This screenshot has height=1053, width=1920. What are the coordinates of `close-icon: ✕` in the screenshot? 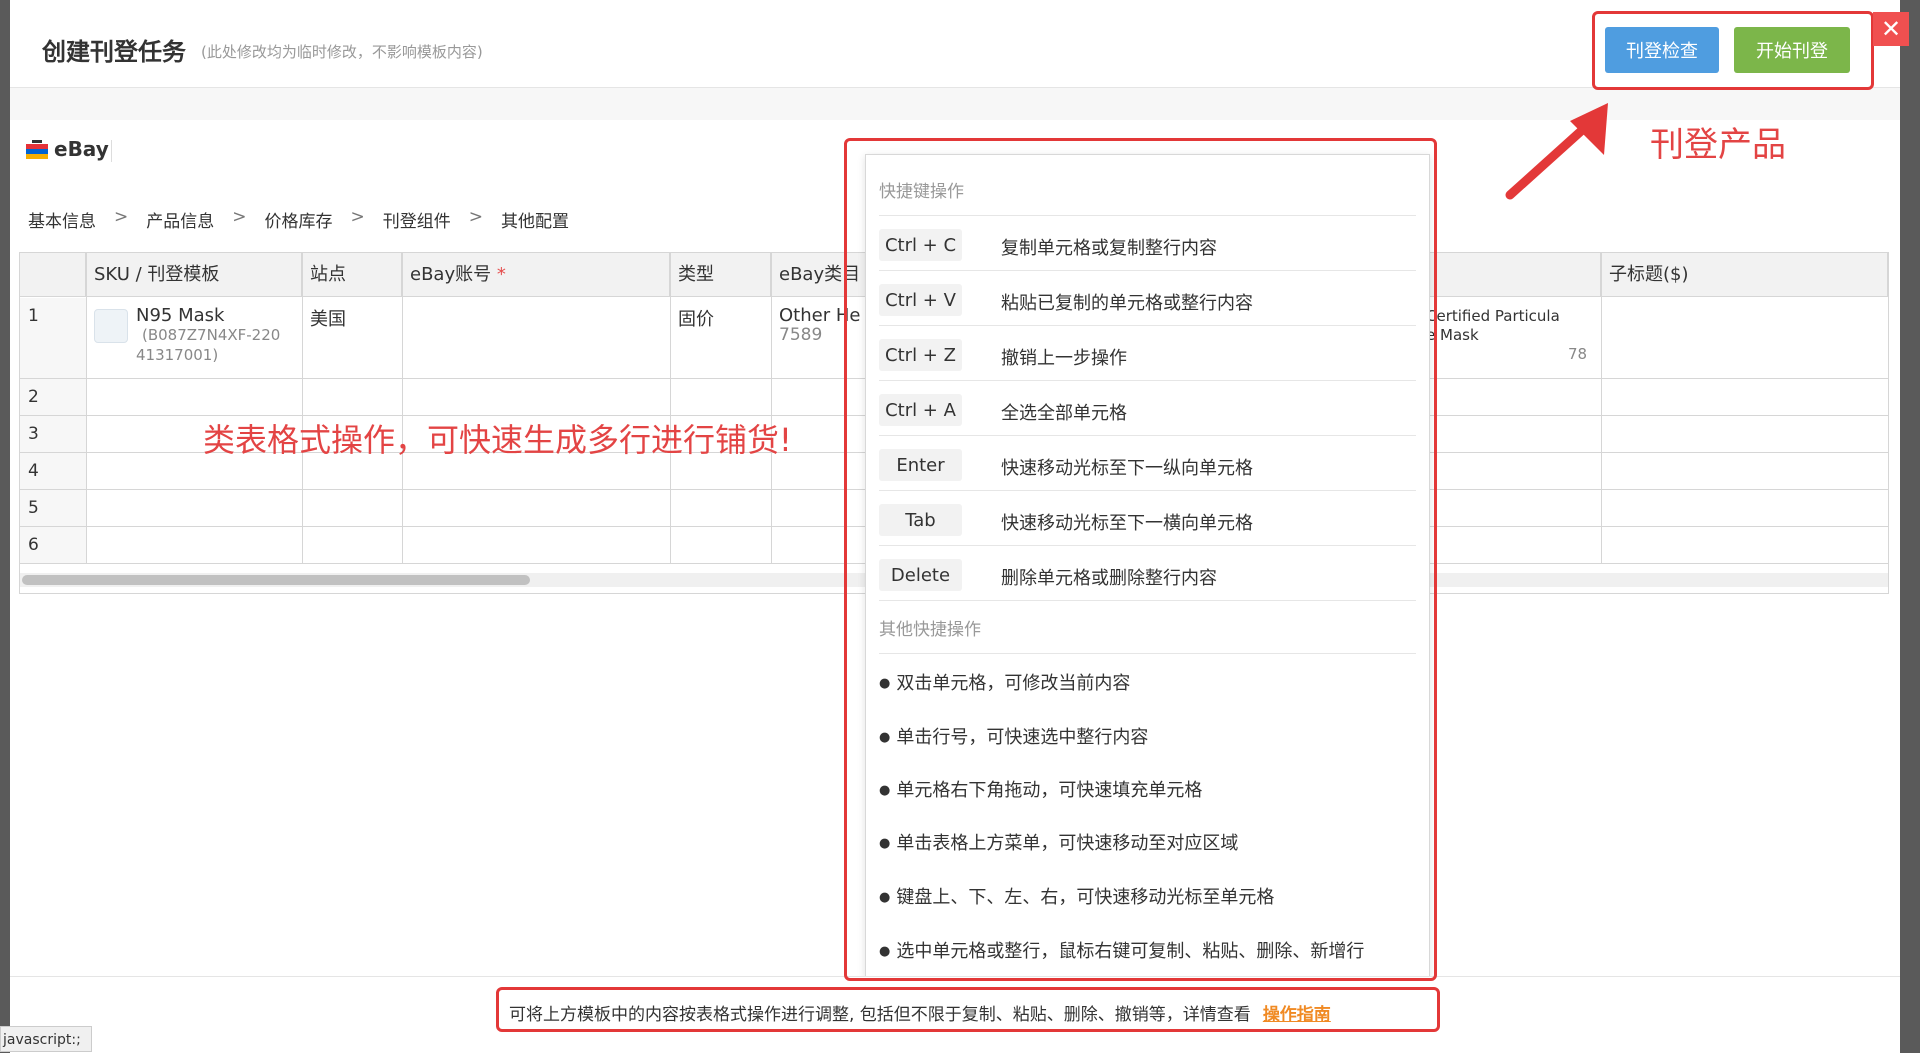 It's located at (1891, 29).